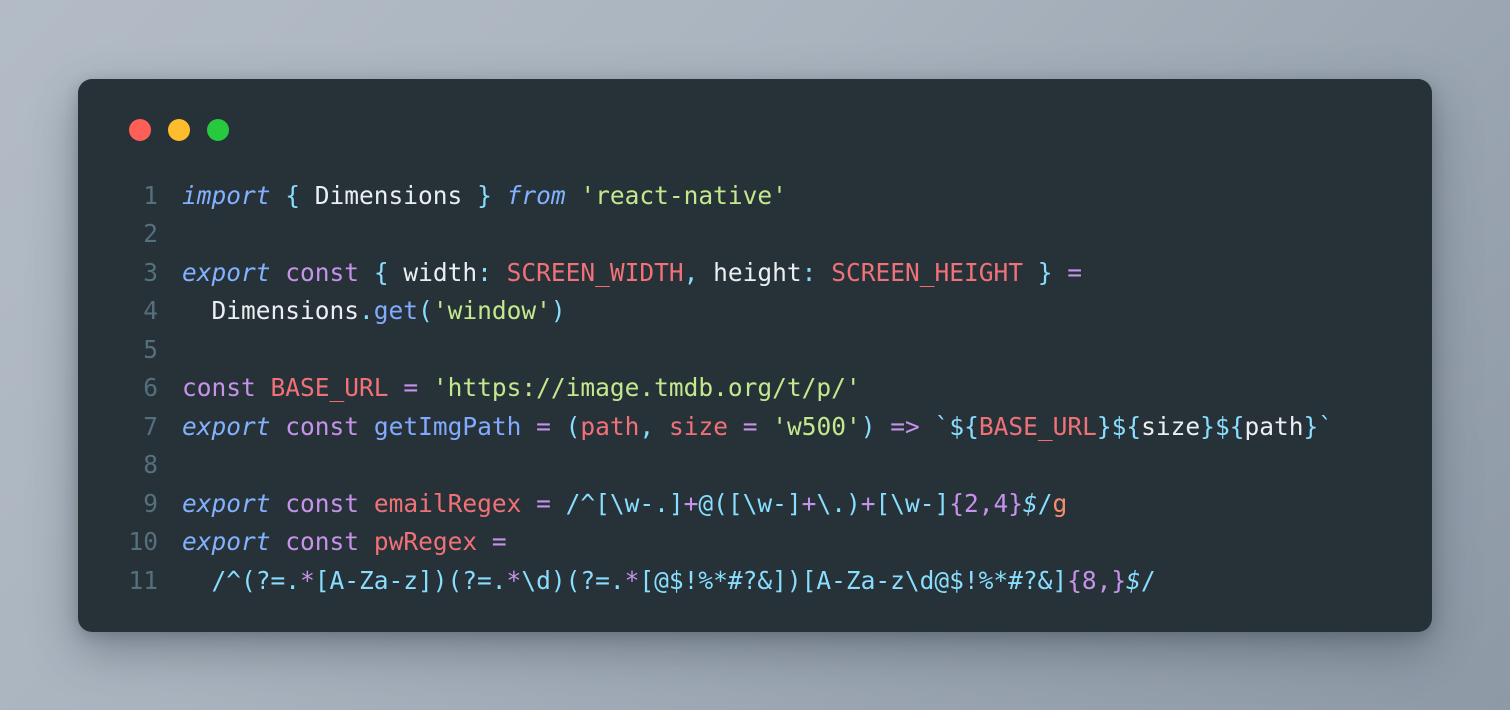 The image size is (1510, 710). I want to click on code-line: 4 Dimensions.get('window'), so click(755, 311).